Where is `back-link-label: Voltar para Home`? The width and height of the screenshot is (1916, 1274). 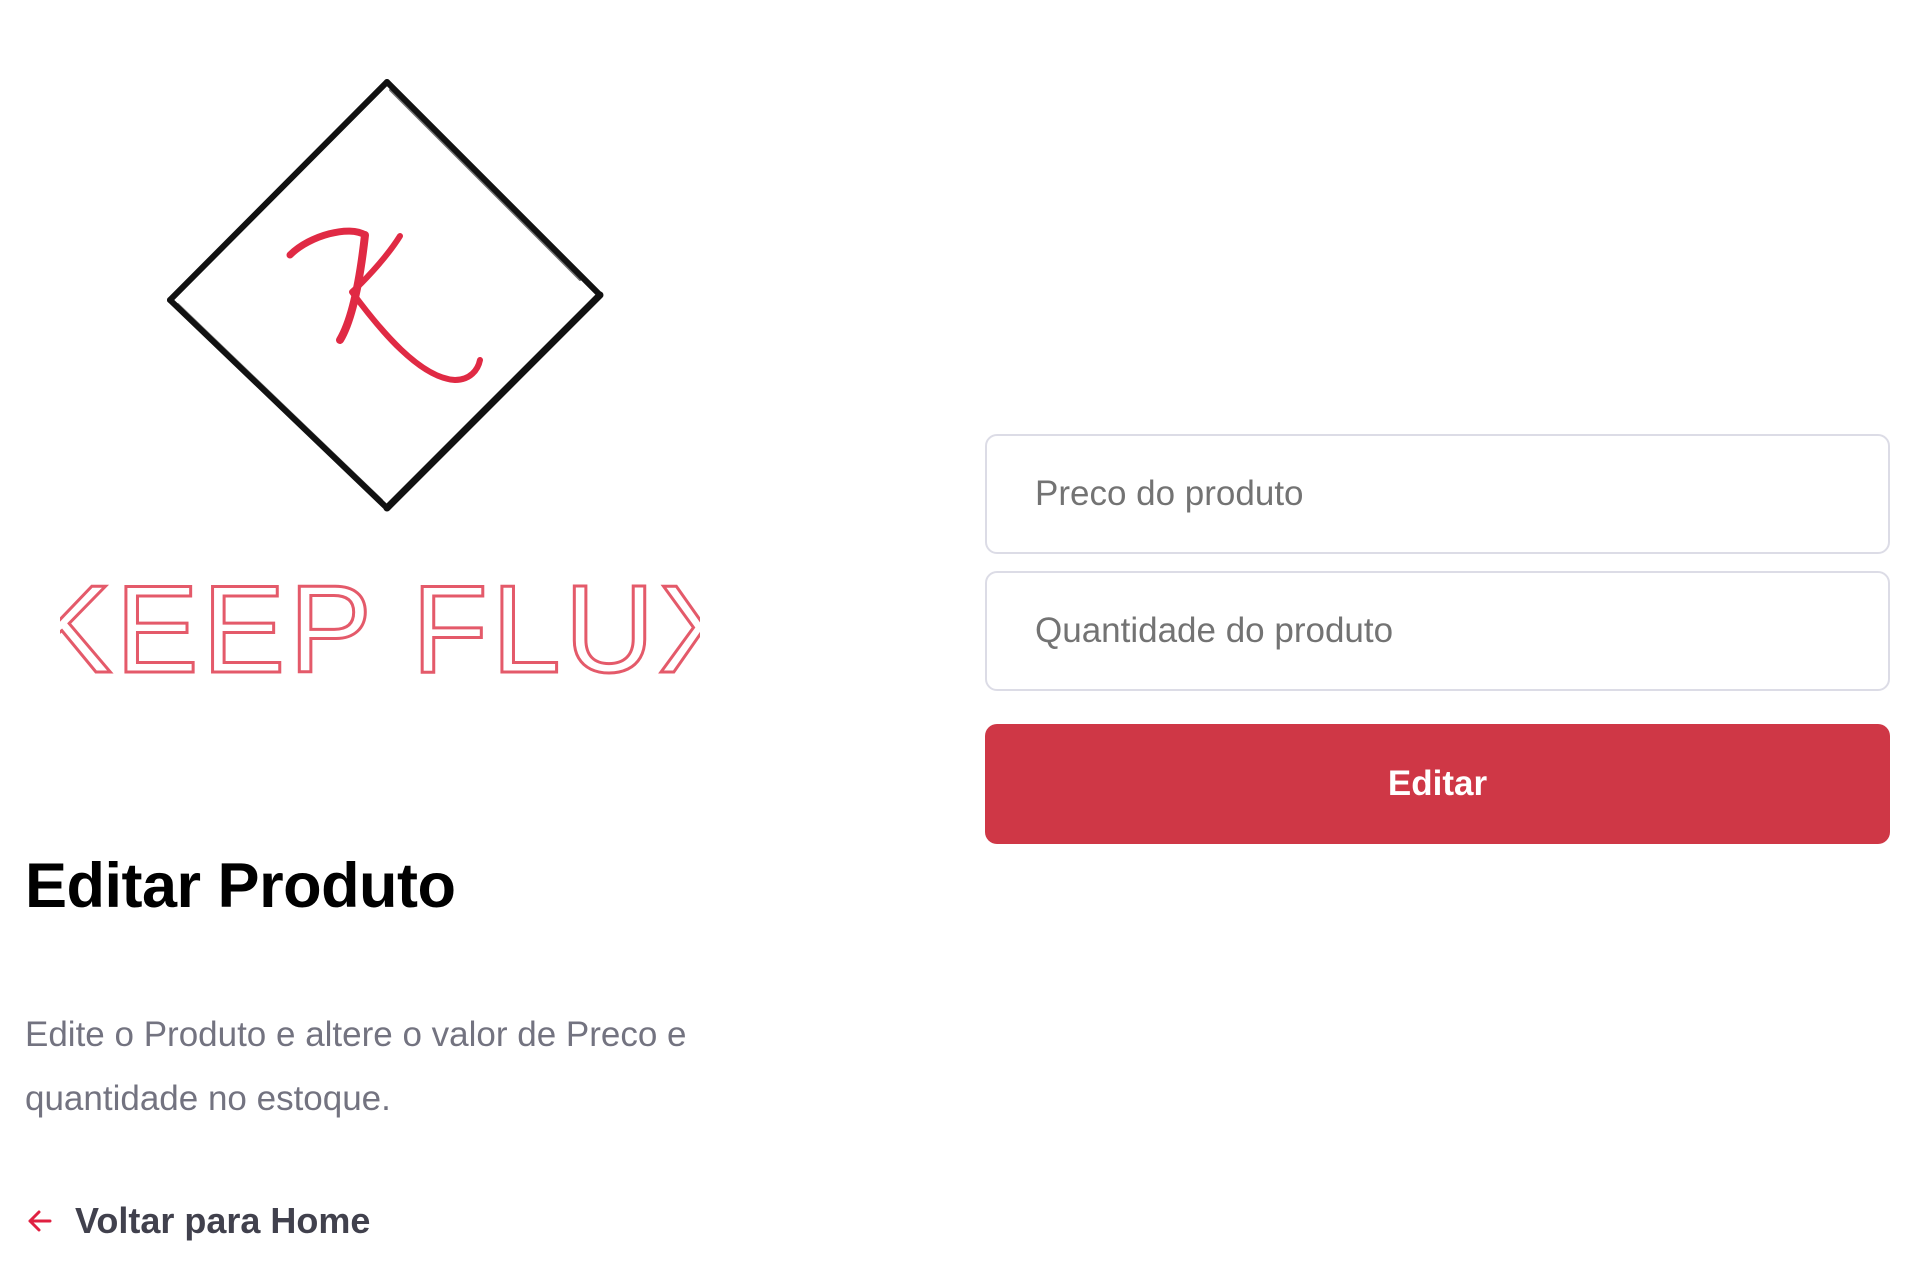
back-link-label: Voltar para Home is located at coordinates (223, 1220).